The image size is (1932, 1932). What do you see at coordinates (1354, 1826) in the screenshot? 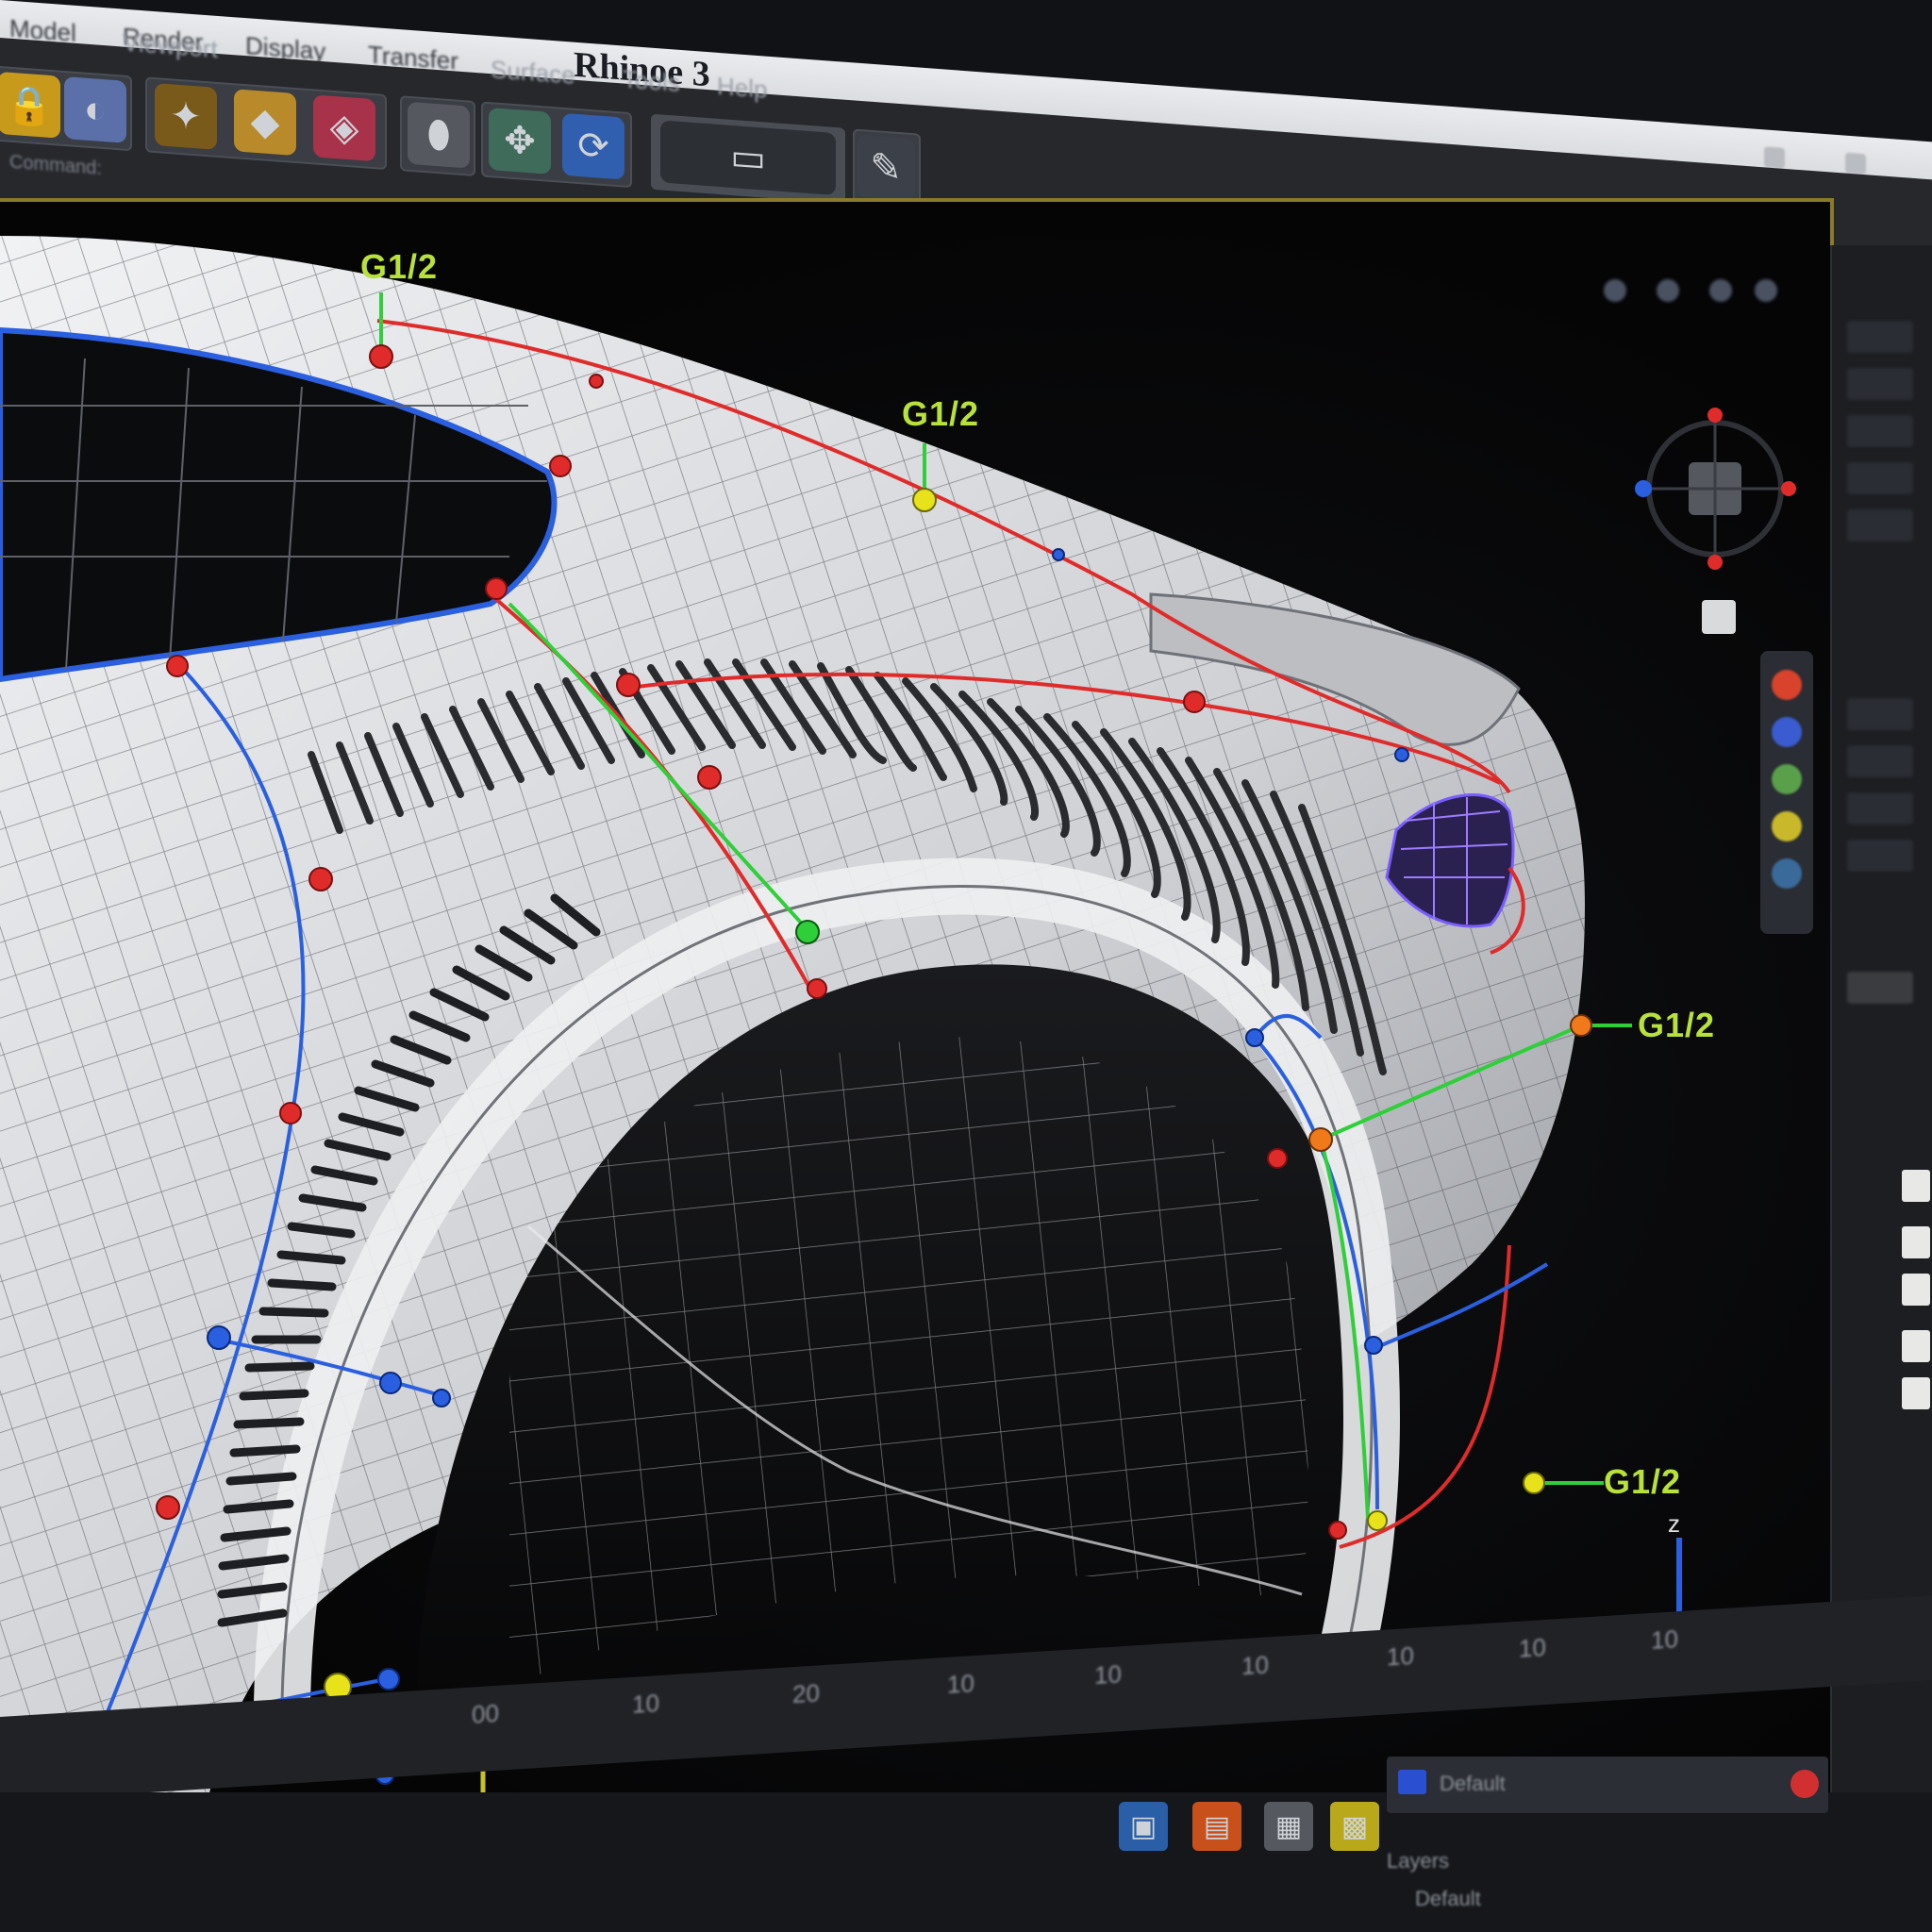
I see `highlight-icon: ▩` at bounding box center [1354, 1826].